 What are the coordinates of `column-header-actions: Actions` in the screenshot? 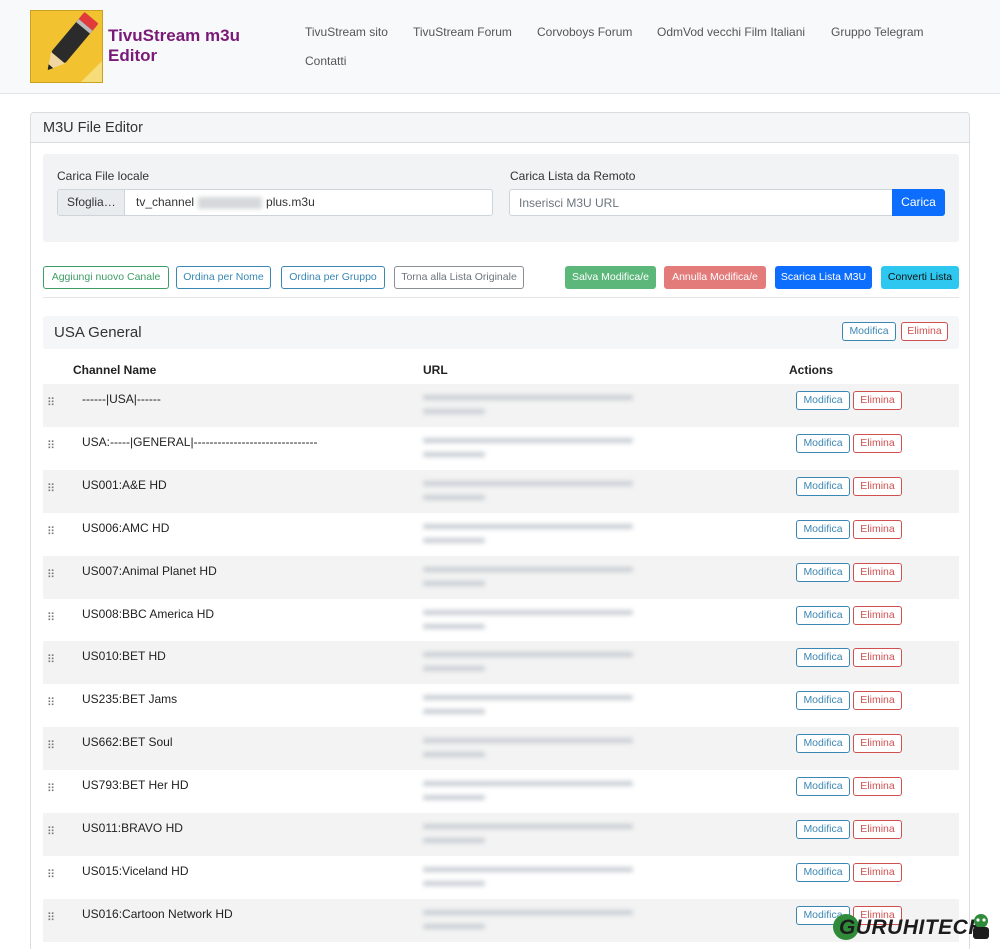 It's located at (811, 370).